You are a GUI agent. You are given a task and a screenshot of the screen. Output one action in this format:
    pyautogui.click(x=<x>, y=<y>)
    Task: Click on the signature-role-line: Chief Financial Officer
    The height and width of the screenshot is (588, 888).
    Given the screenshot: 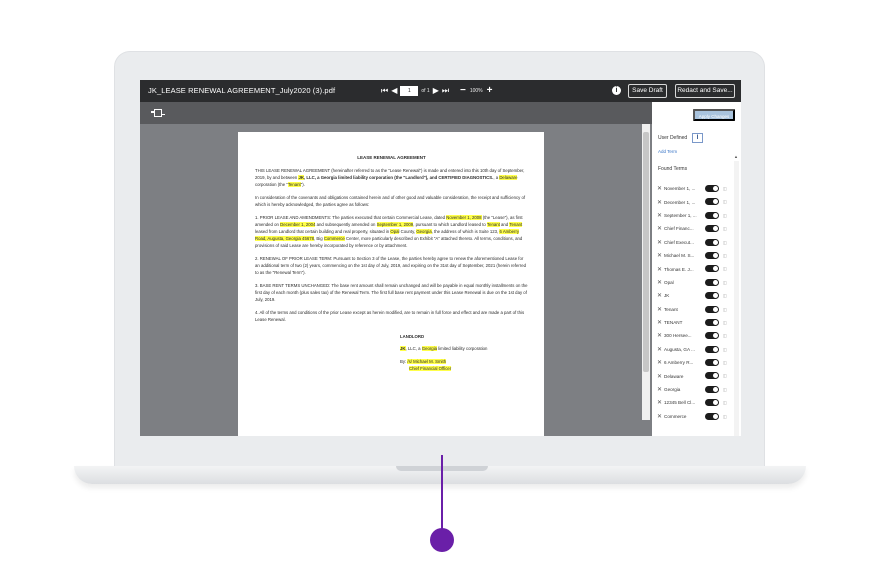 What is the action you would take?
    pyautogui.click(x=468, y=368)
    